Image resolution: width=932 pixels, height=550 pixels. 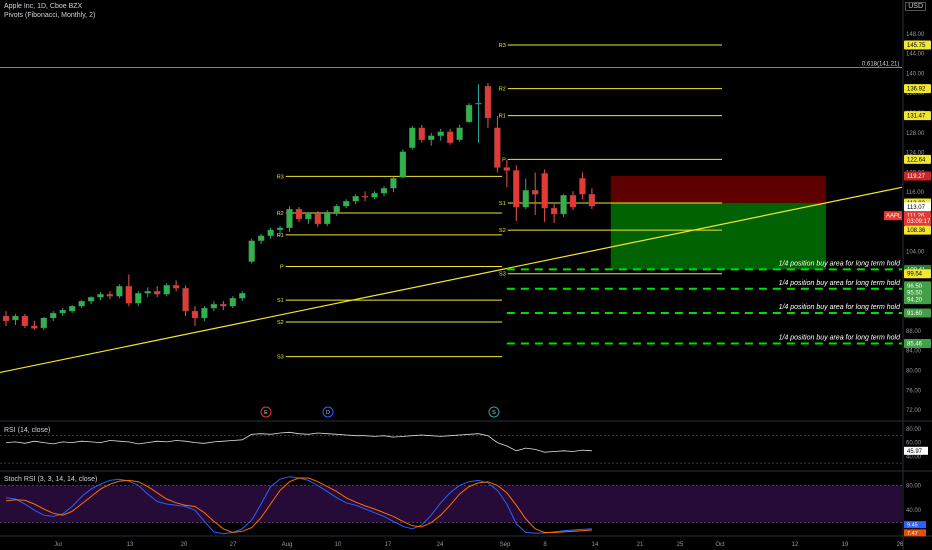 What do you see at coordinates (914, 411) in the screenshot?
I see `price-tick-label: 72.00` at bounding box center [914, 411].